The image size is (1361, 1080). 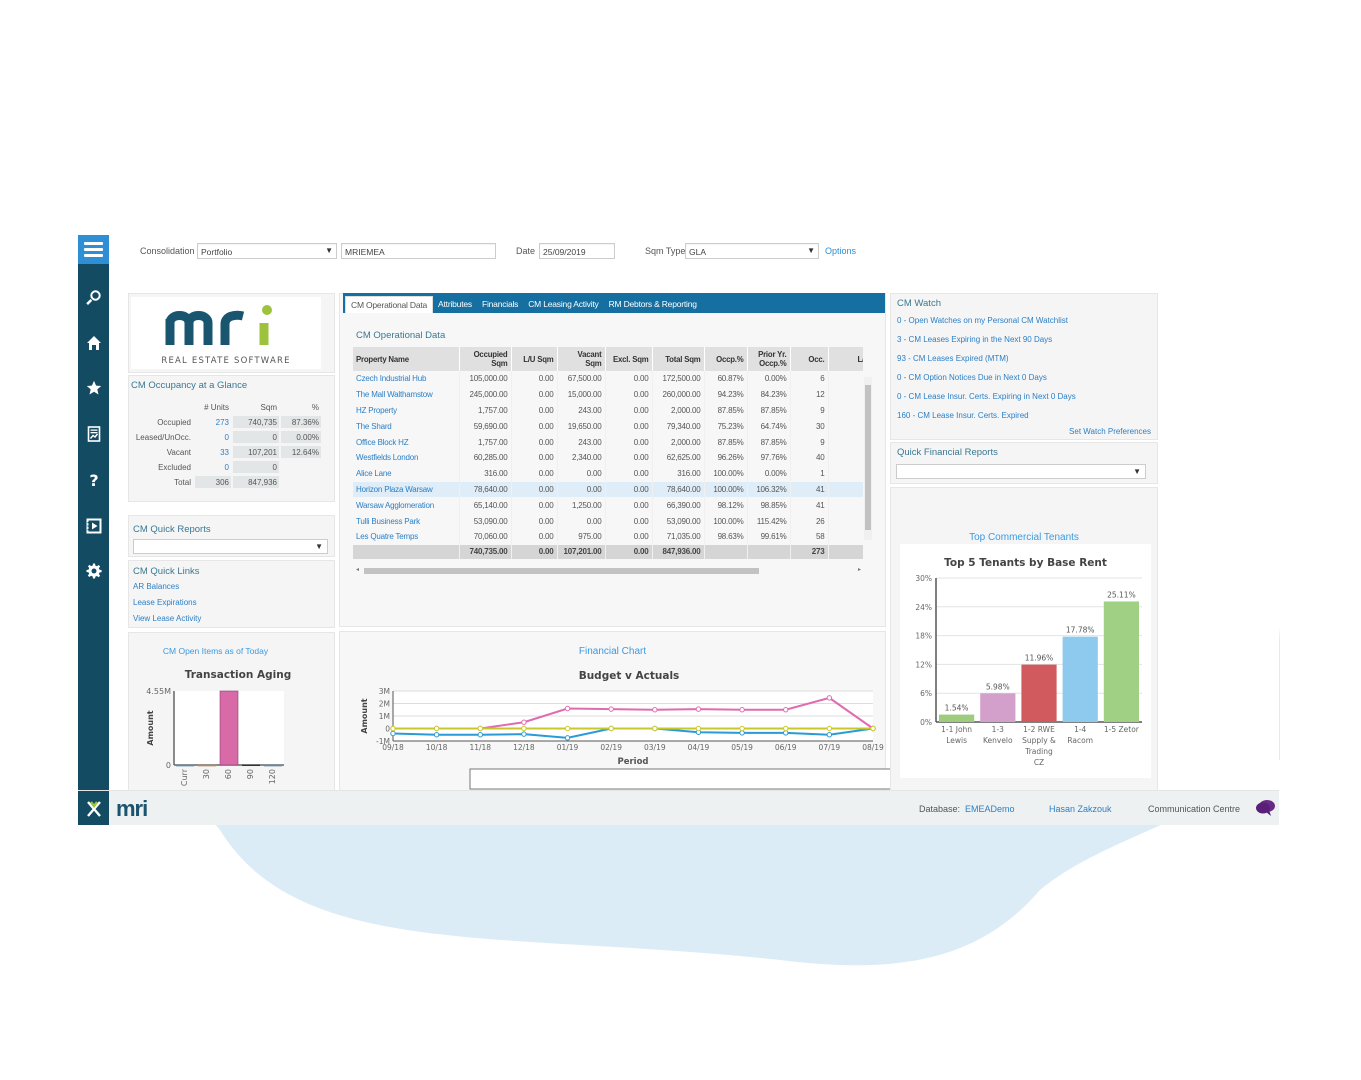 I want to click on cell: 98.85%, so click(x=769, y=505).